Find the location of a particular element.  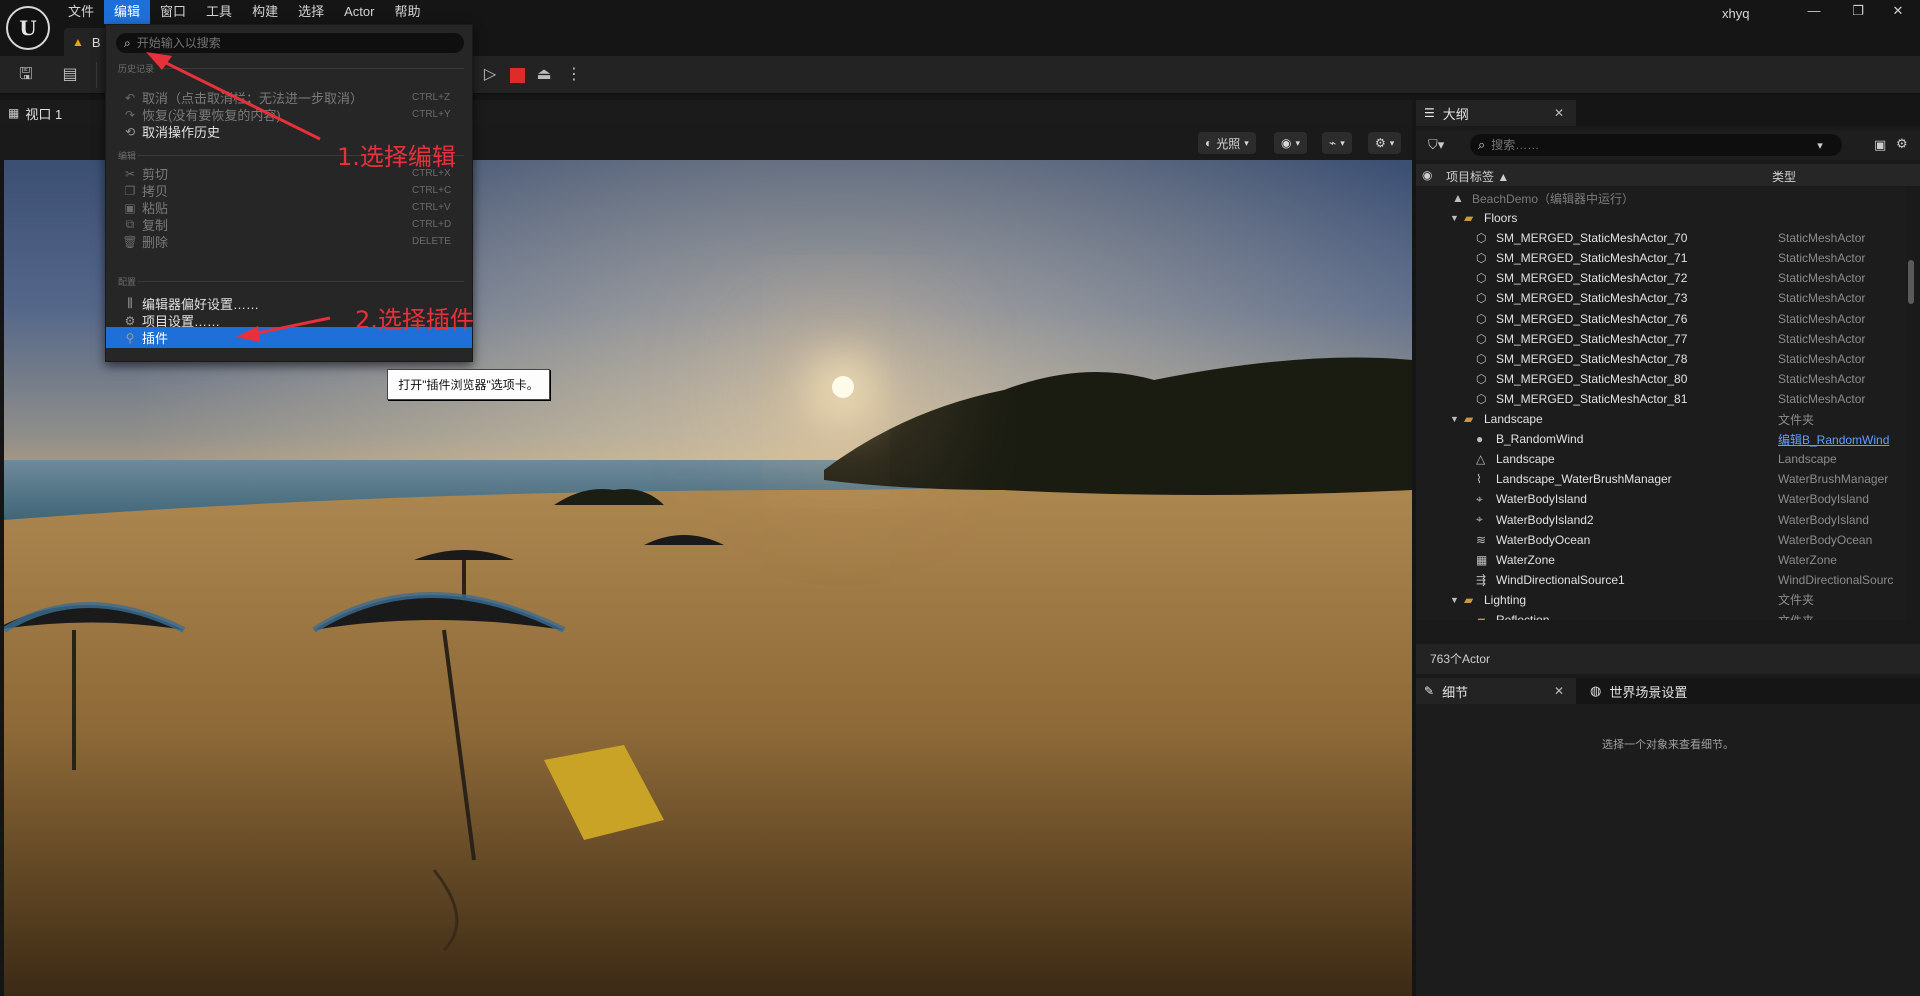

visibility-column-icon: ◉ is located at coordinates (1427, 175).